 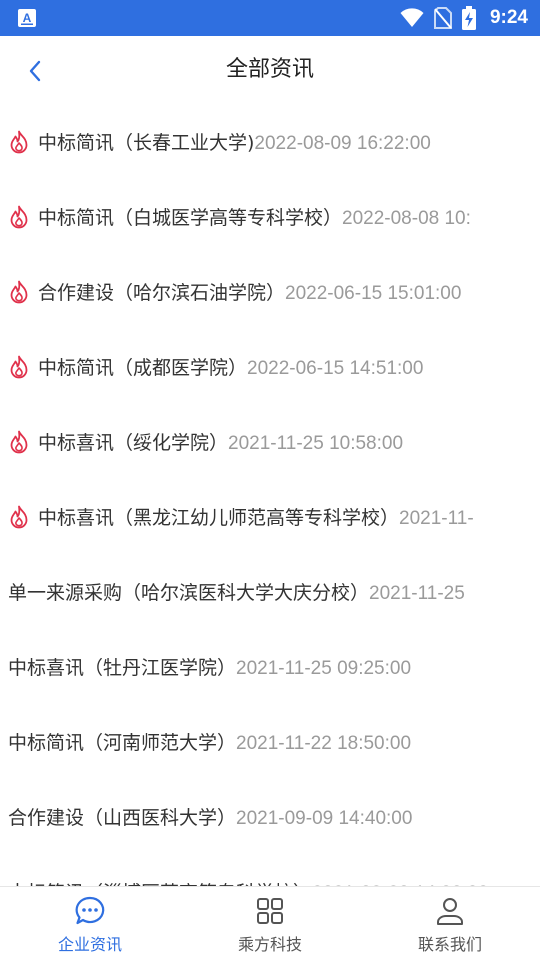 What do you see at coordinates (324, 743) in the screenshot?
I see `news-date: 2021-11-22 18:50:00` at bounding box center [324, 743].